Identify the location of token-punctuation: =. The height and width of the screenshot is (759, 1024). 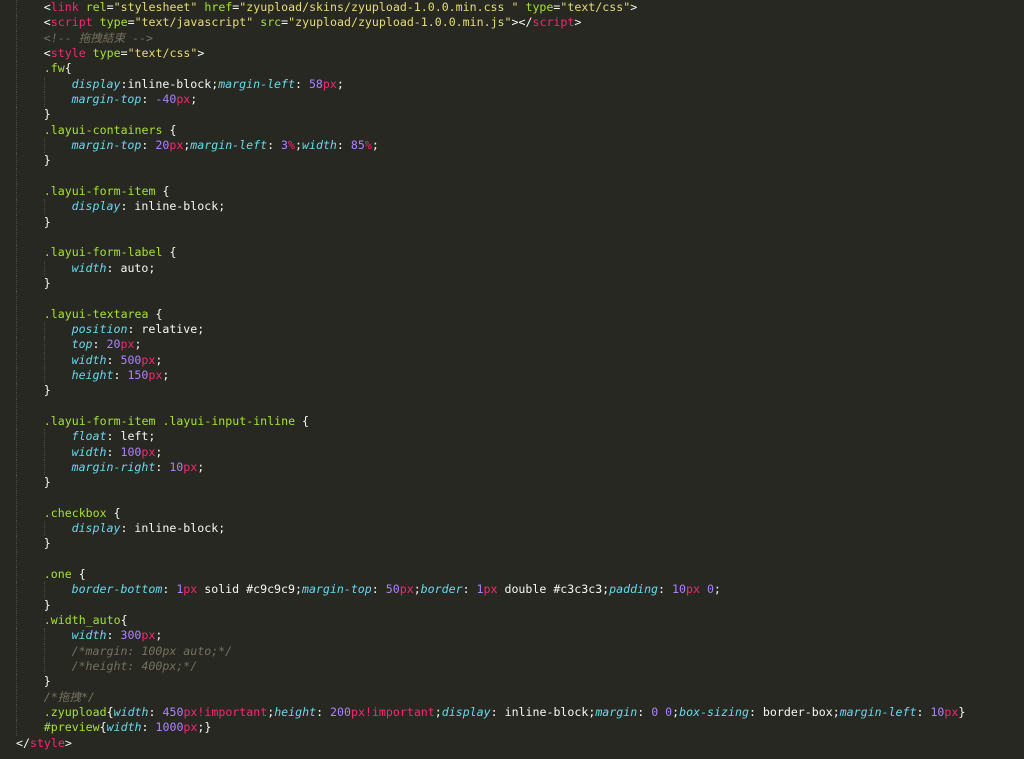
(131, 22).